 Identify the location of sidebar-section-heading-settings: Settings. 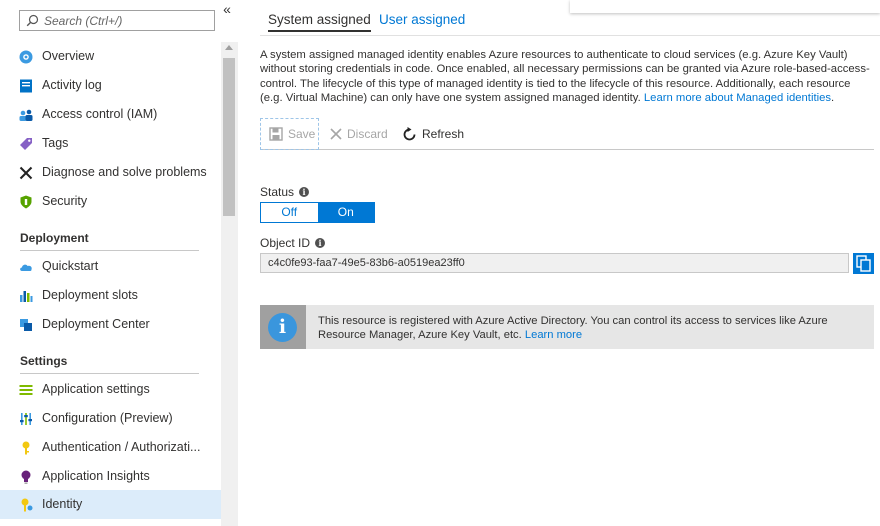
(44, 361).